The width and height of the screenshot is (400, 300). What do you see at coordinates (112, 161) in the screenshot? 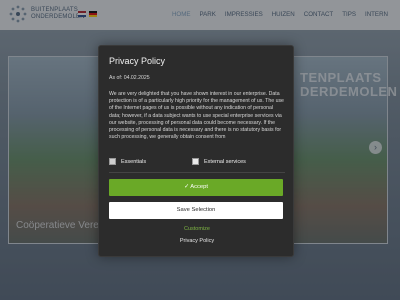
I see `essentials-checkbox` at bounding box center [112, 161].